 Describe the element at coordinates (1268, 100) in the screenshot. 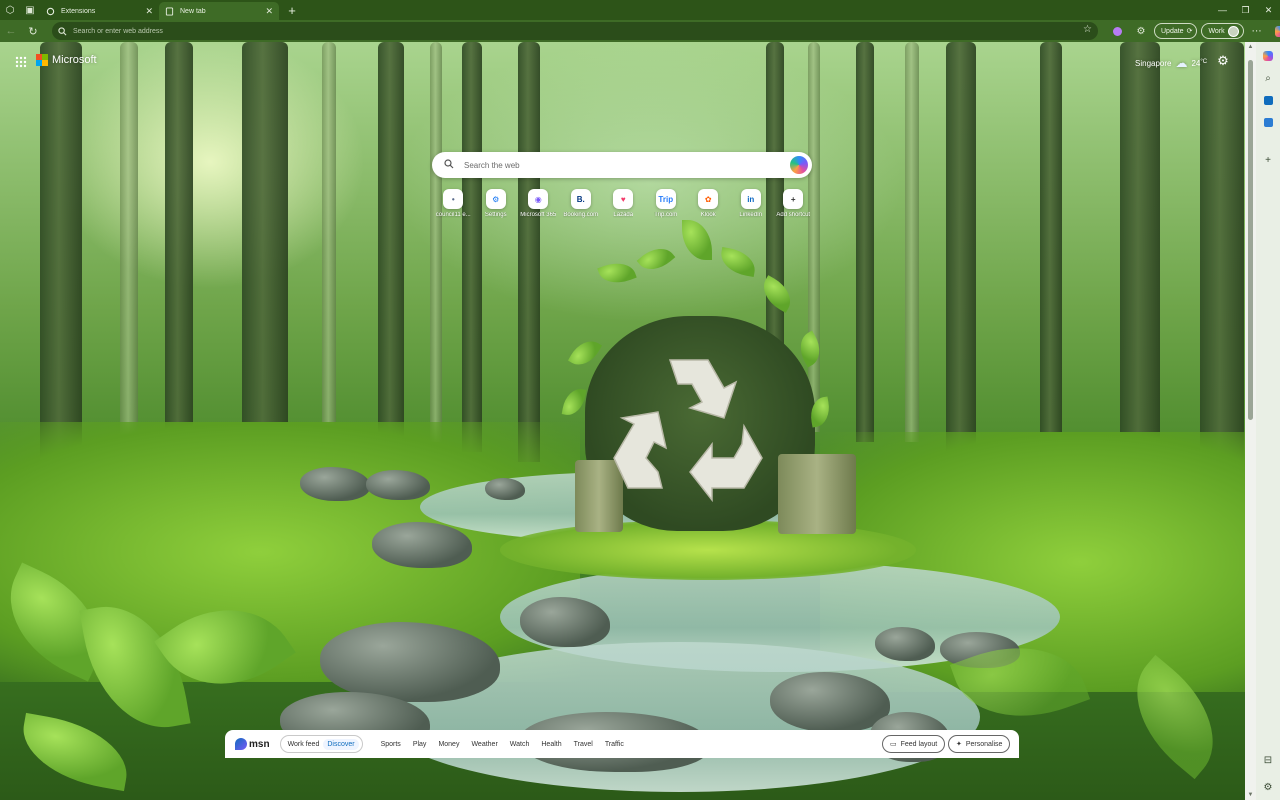

I see `office-sidebar-icon` at that location.